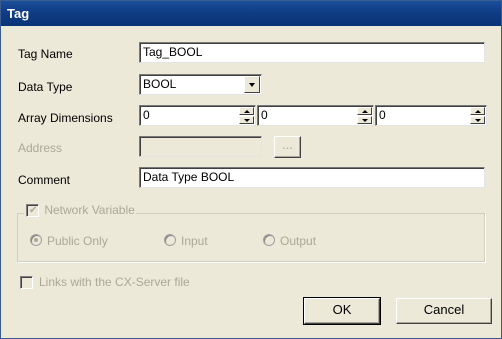  What do you see at coordinates (26, 282) in the screenshot?
I see `links-checkbox` at bounding box center [26, 282].